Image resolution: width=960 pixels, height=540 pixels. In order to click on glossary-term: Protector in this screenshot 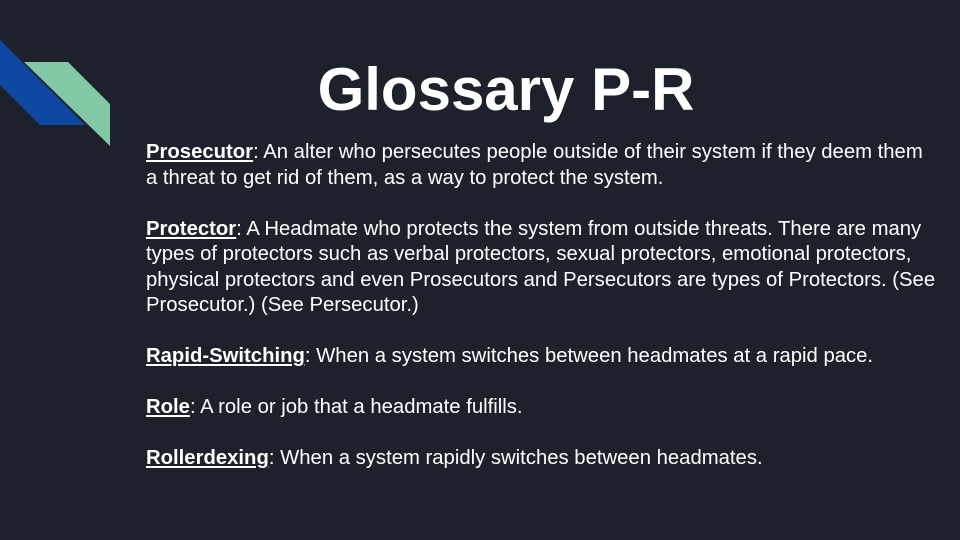, I will do `click(191, 228)`.